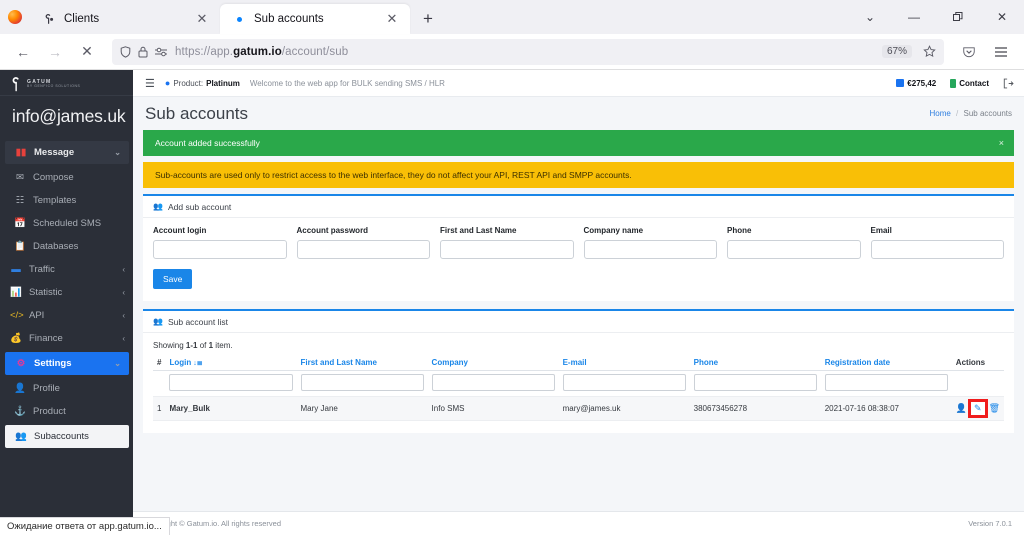 This screenshot has width=1024, height=535. Describe the element at coordinates (1008, 83) in the screenshot. I see `logout-icon` at that location.